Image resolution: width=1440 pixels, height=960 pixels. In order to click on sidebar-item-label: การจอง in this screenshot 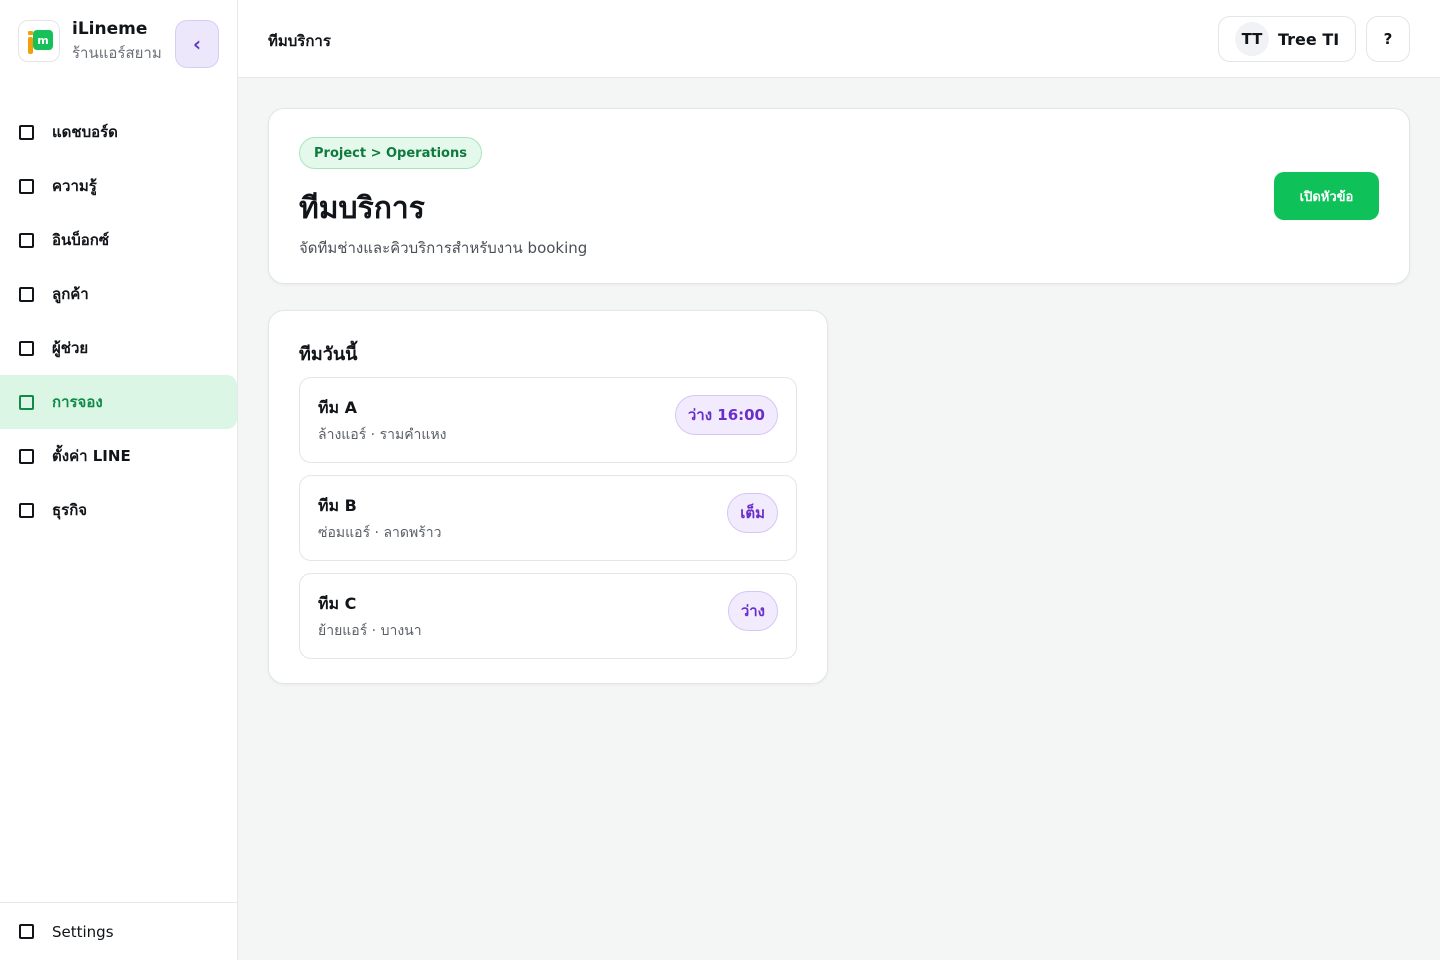, I will do `click(77, 402)`.